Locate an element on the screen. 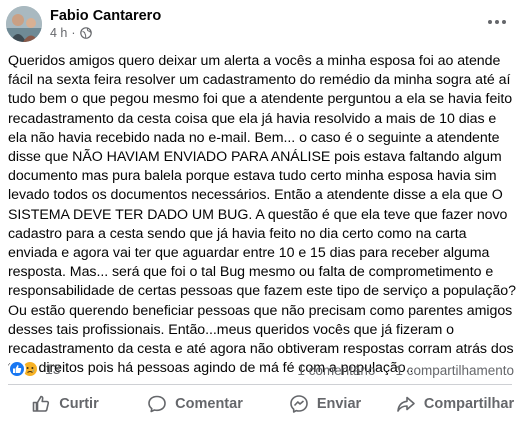  more-options-icon is located at coordinates (497, 22).